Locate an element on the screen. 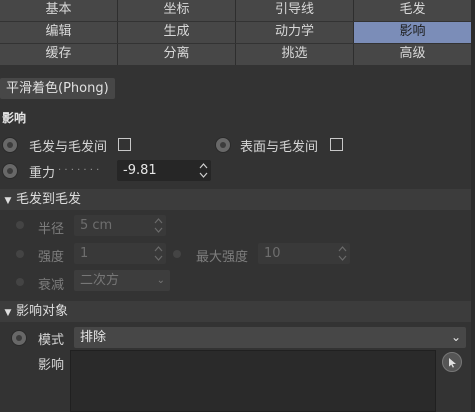 This screenshot has width=475, height=412. group-influence-objects-title: 影响对象 is located at coordinates (42, 311).